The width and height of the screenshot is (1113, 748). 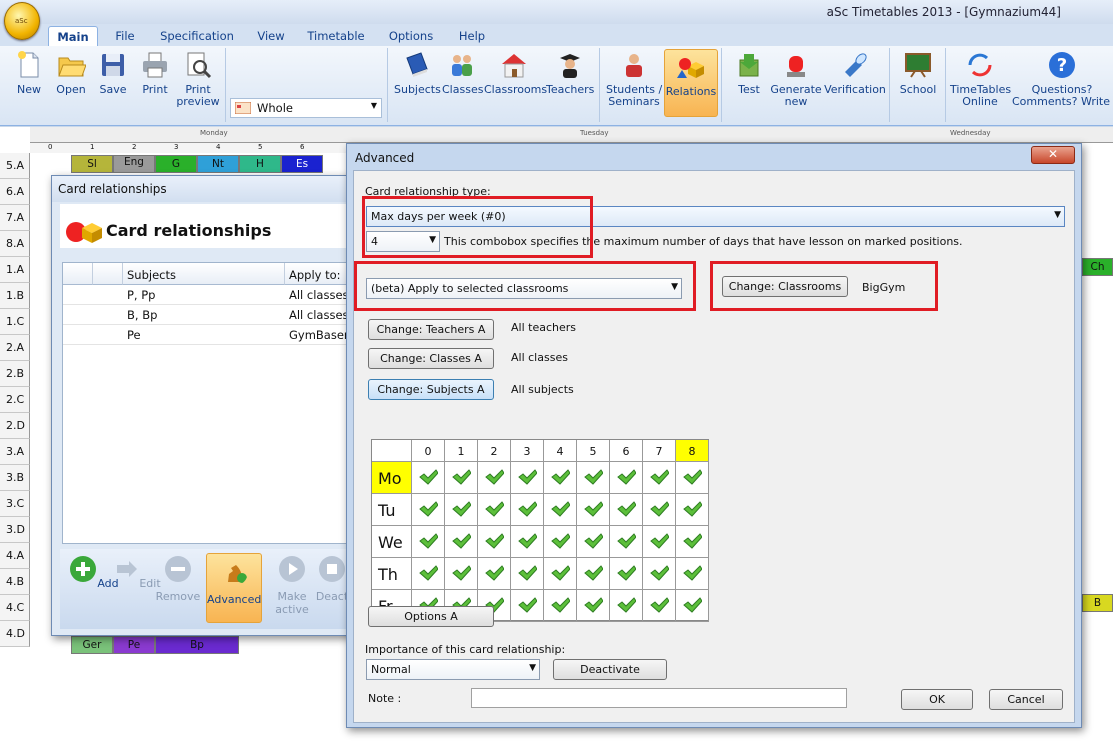 I want to click on class-row-label: 8.A, so click(x=15, y=244).